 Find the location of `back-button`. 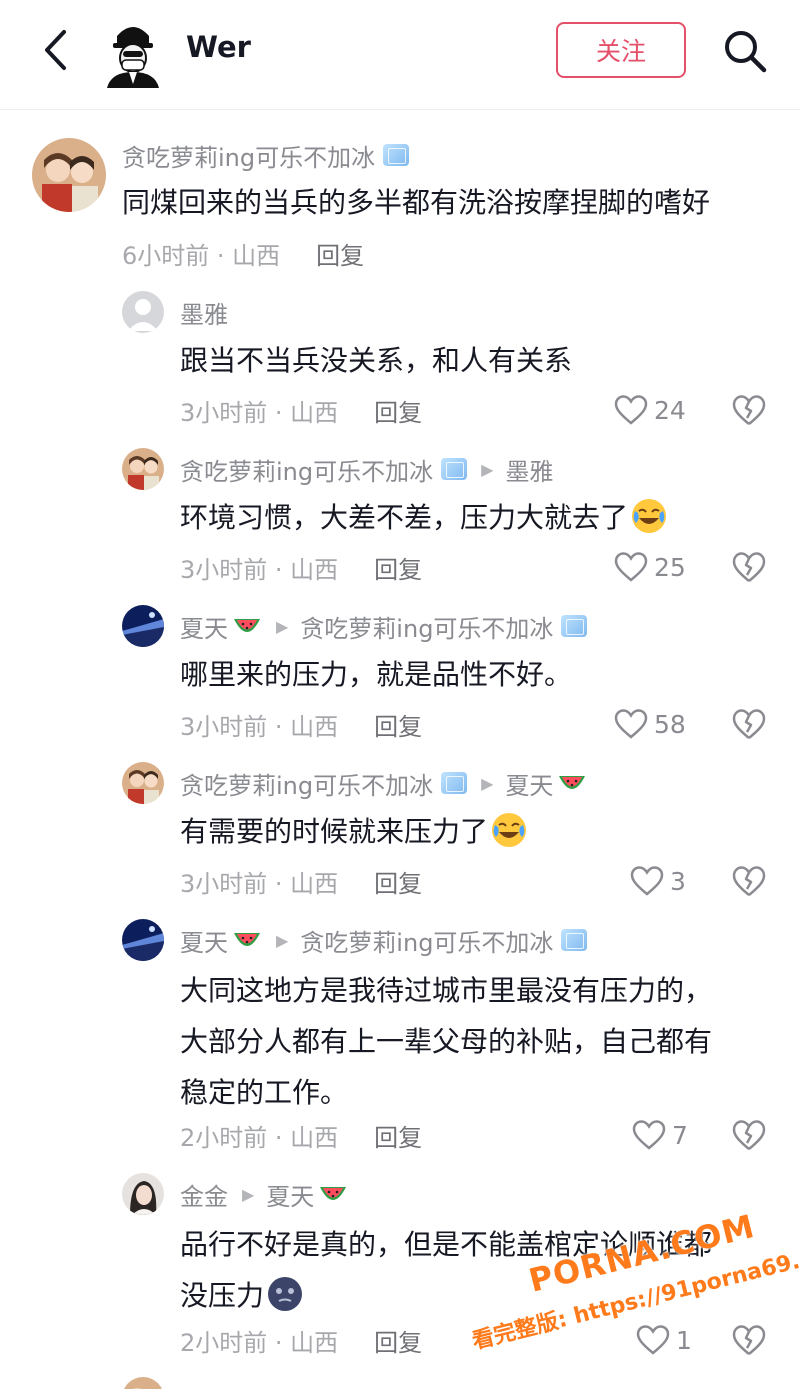

back-button is located at coordinates (55, 50).